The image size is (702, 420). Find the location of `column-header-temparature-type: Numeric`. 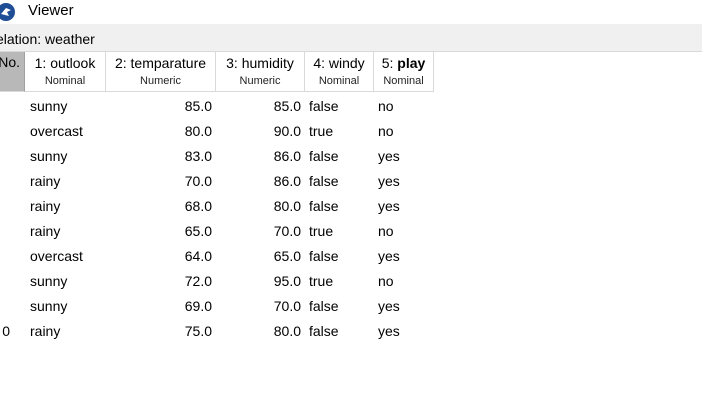

column-header-temparature-type: Numeric is located at coordinates (160, 81).